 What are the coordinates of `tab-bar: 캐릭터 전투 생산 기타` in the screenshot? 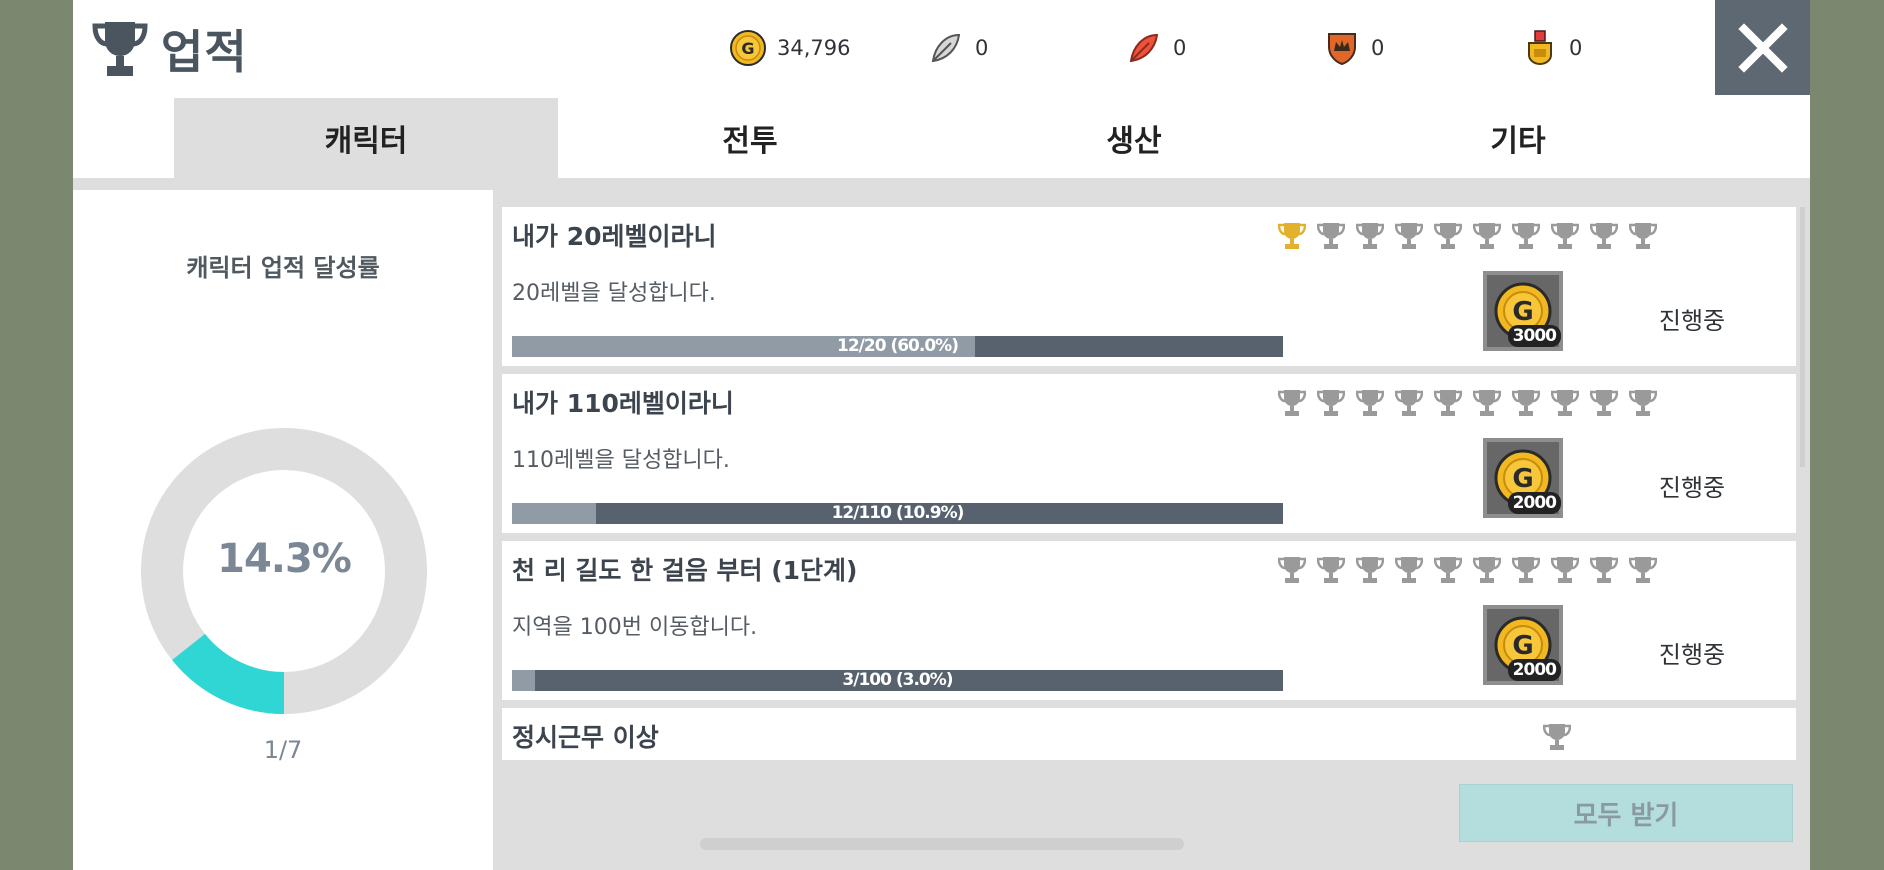 It's located at (941, 138).